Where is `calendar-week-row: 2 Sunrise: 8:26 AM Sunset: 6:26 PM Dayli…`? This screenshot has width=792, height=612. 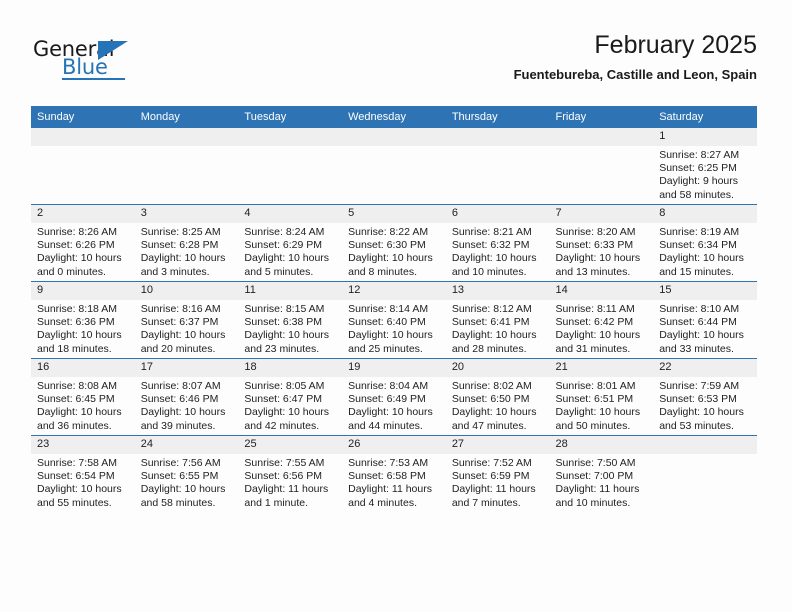 calendar-week-row: 2 Sunrise: 8:26 AM Sunset: 6:26 PM Dayli… is located at coordinates (394, 243).